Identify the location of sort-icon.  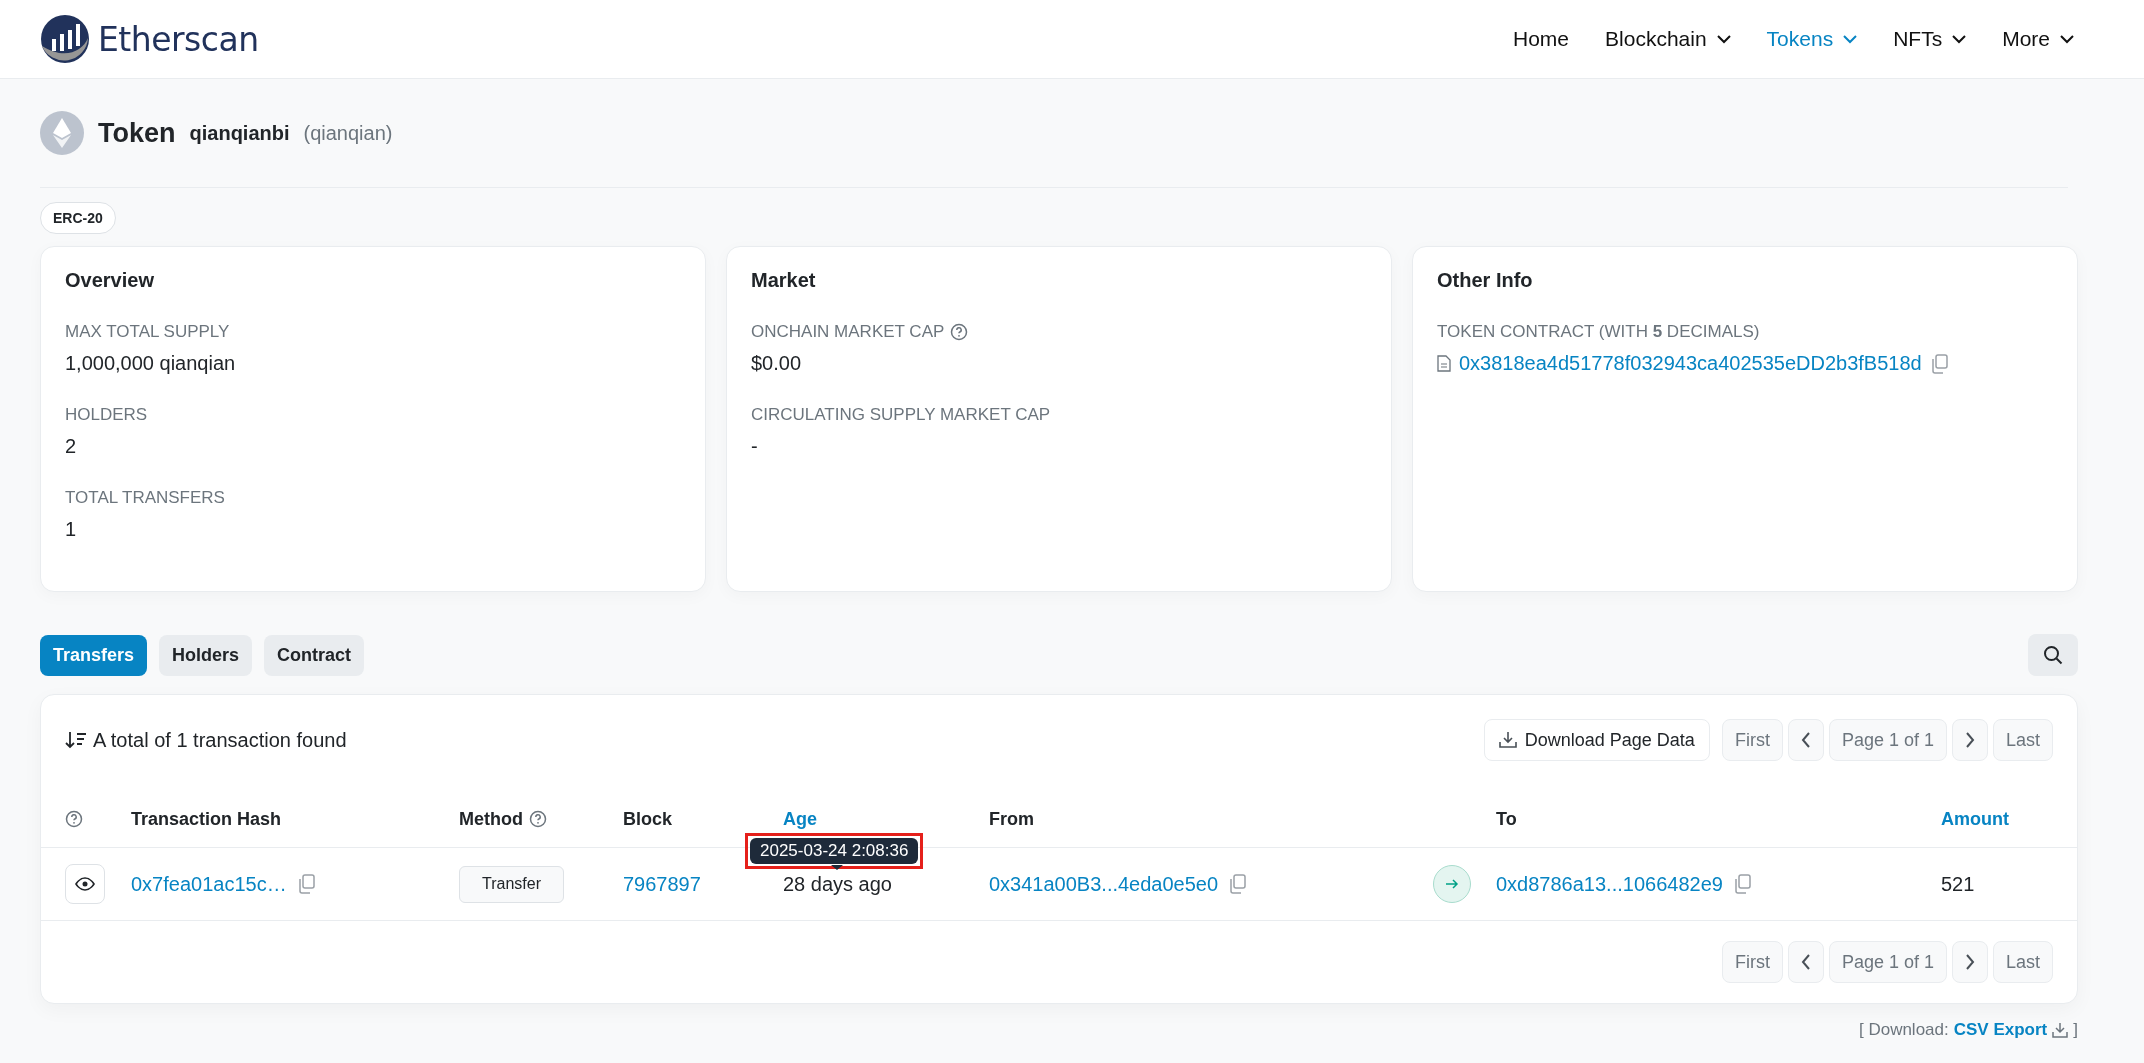
(76, 740).